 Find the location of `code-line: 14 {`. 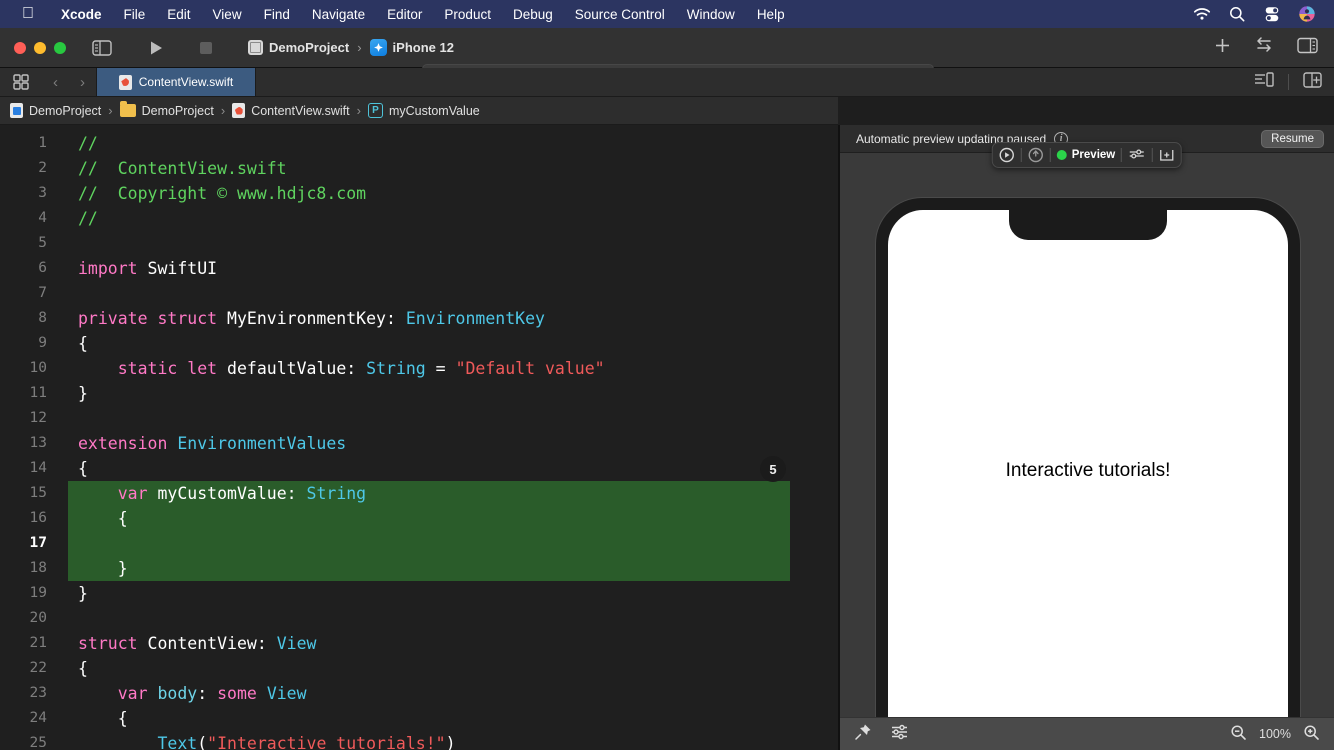

code-line: 14 { is located at coordinates (419, 468).